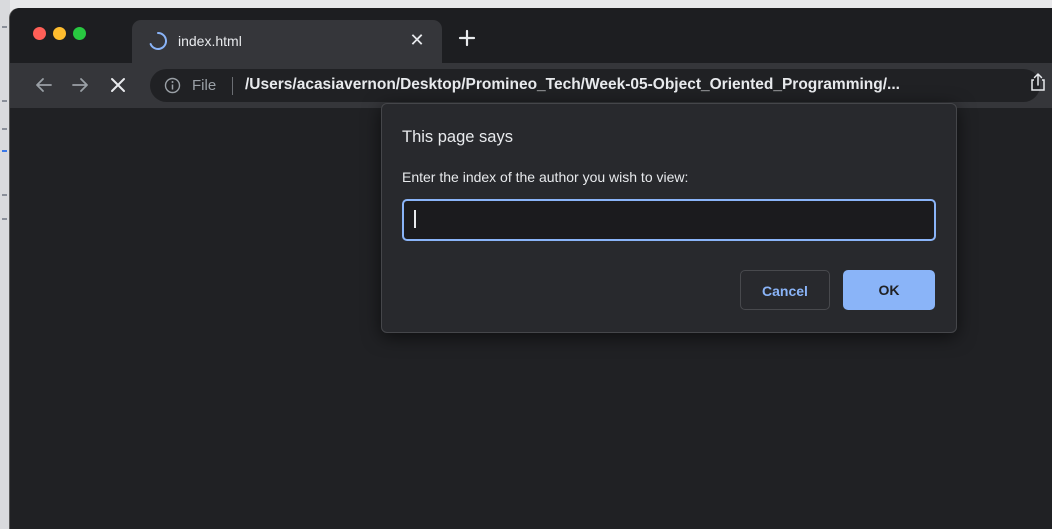  I want to click on tab-bar: index.html ✕, so click(531, 35).